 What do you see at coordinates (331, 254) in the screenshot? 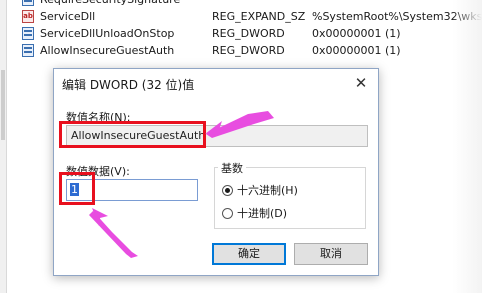
I see `cancel-button: 取消` at bounding box center [331, 254].